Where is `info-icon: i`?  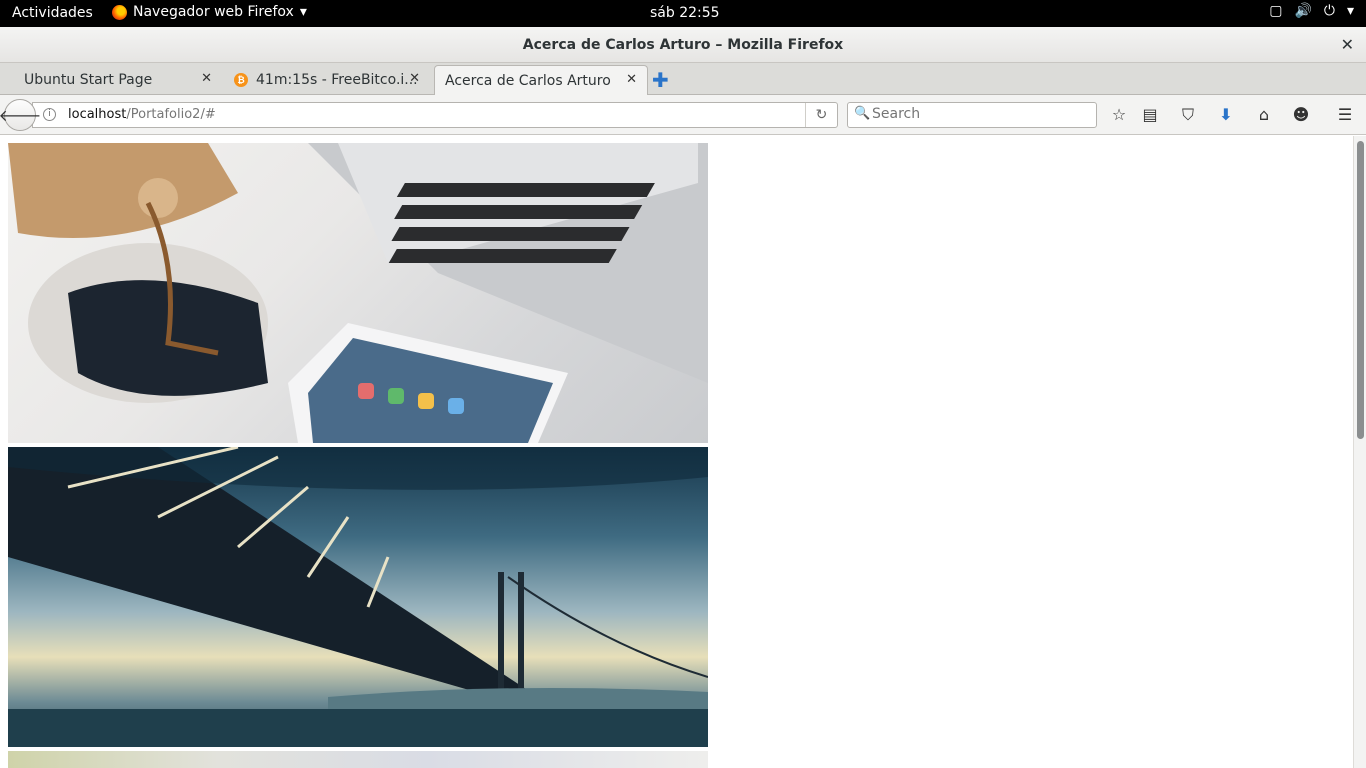 info-icon: i is located at coordinates (49, 114).